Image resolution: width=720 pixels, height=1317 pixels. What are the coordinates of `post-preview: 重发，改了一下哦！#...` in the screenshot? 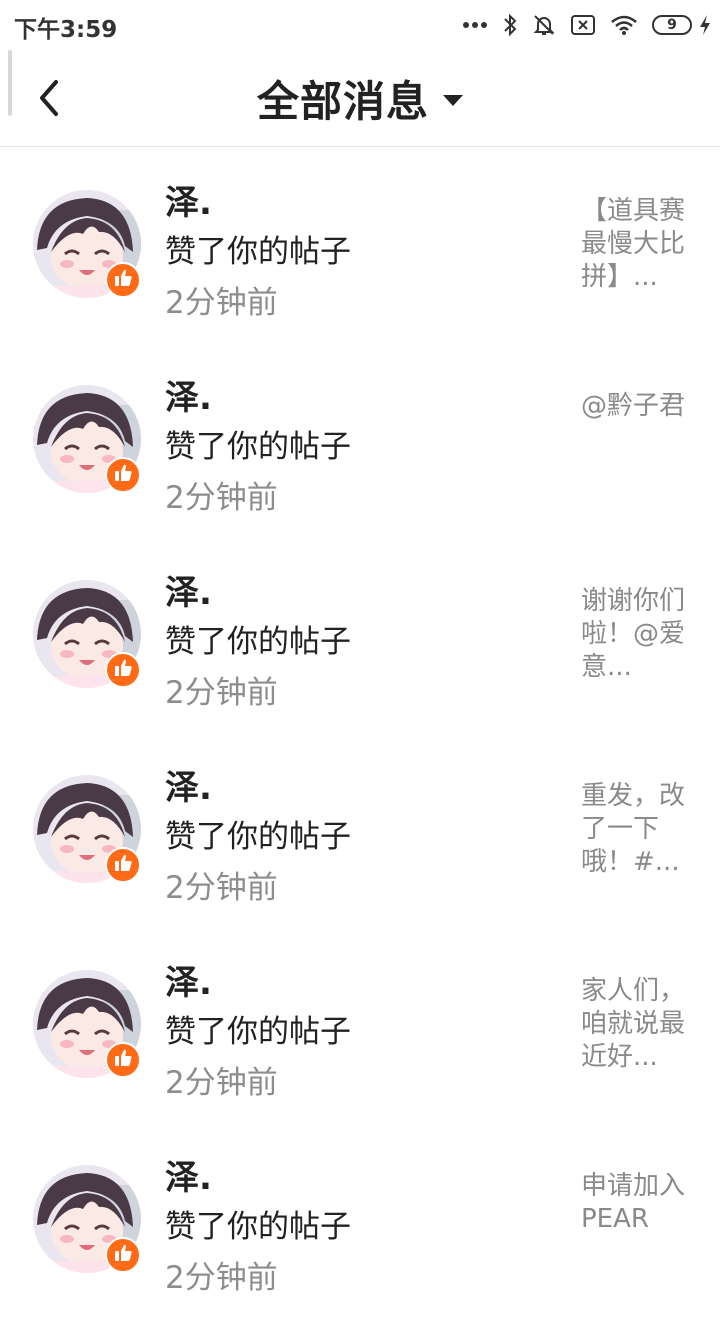 It's located at (635, 829).